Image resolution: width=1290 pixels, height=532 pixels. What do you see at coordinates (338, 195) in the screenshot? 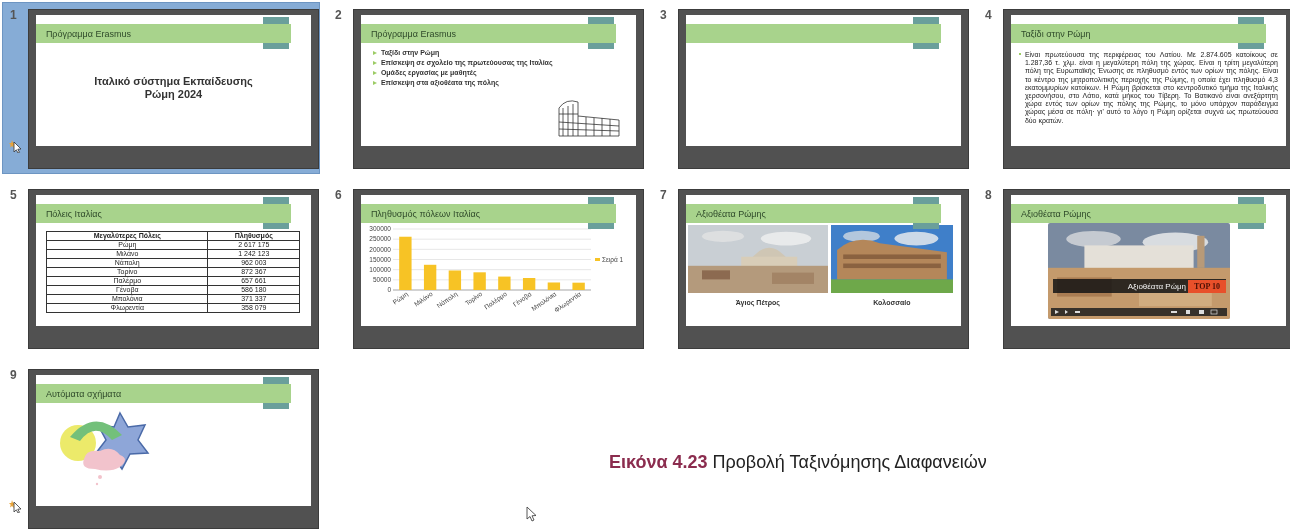
I see `slide-number: 6` at bounding box center [338, 195].